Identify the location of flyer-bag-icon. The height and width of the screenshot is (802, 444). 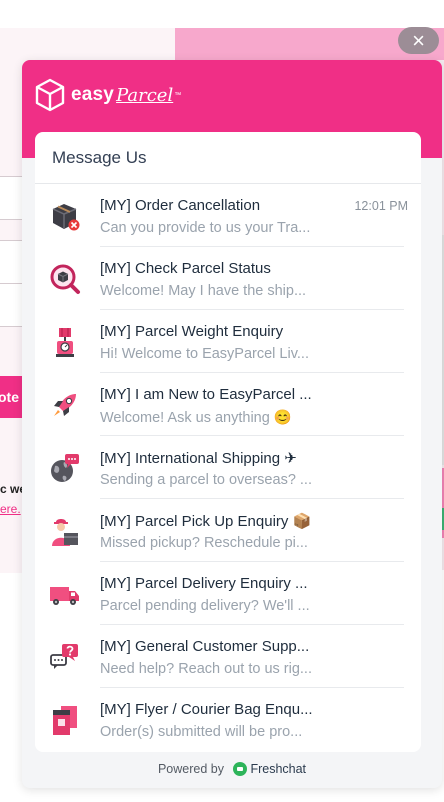
(65, 720).